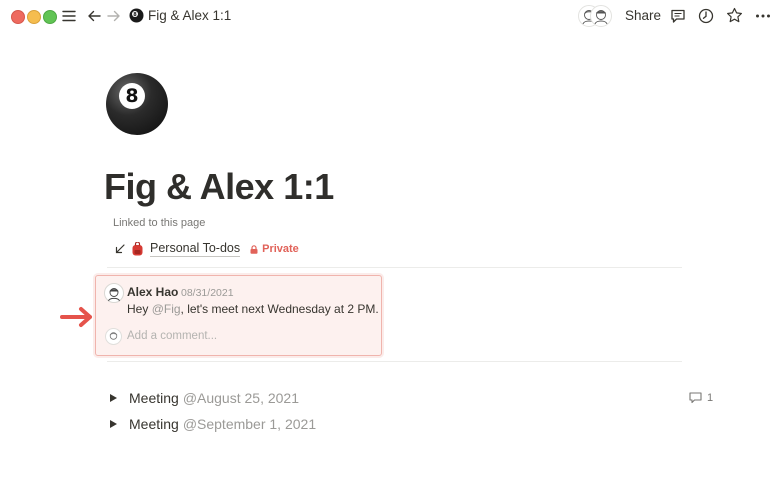 The height and width of the screenshot is (490, 784). Describe the element at coordinates (137, 249) in the screenshot. I see `backpack-icon` at that location.